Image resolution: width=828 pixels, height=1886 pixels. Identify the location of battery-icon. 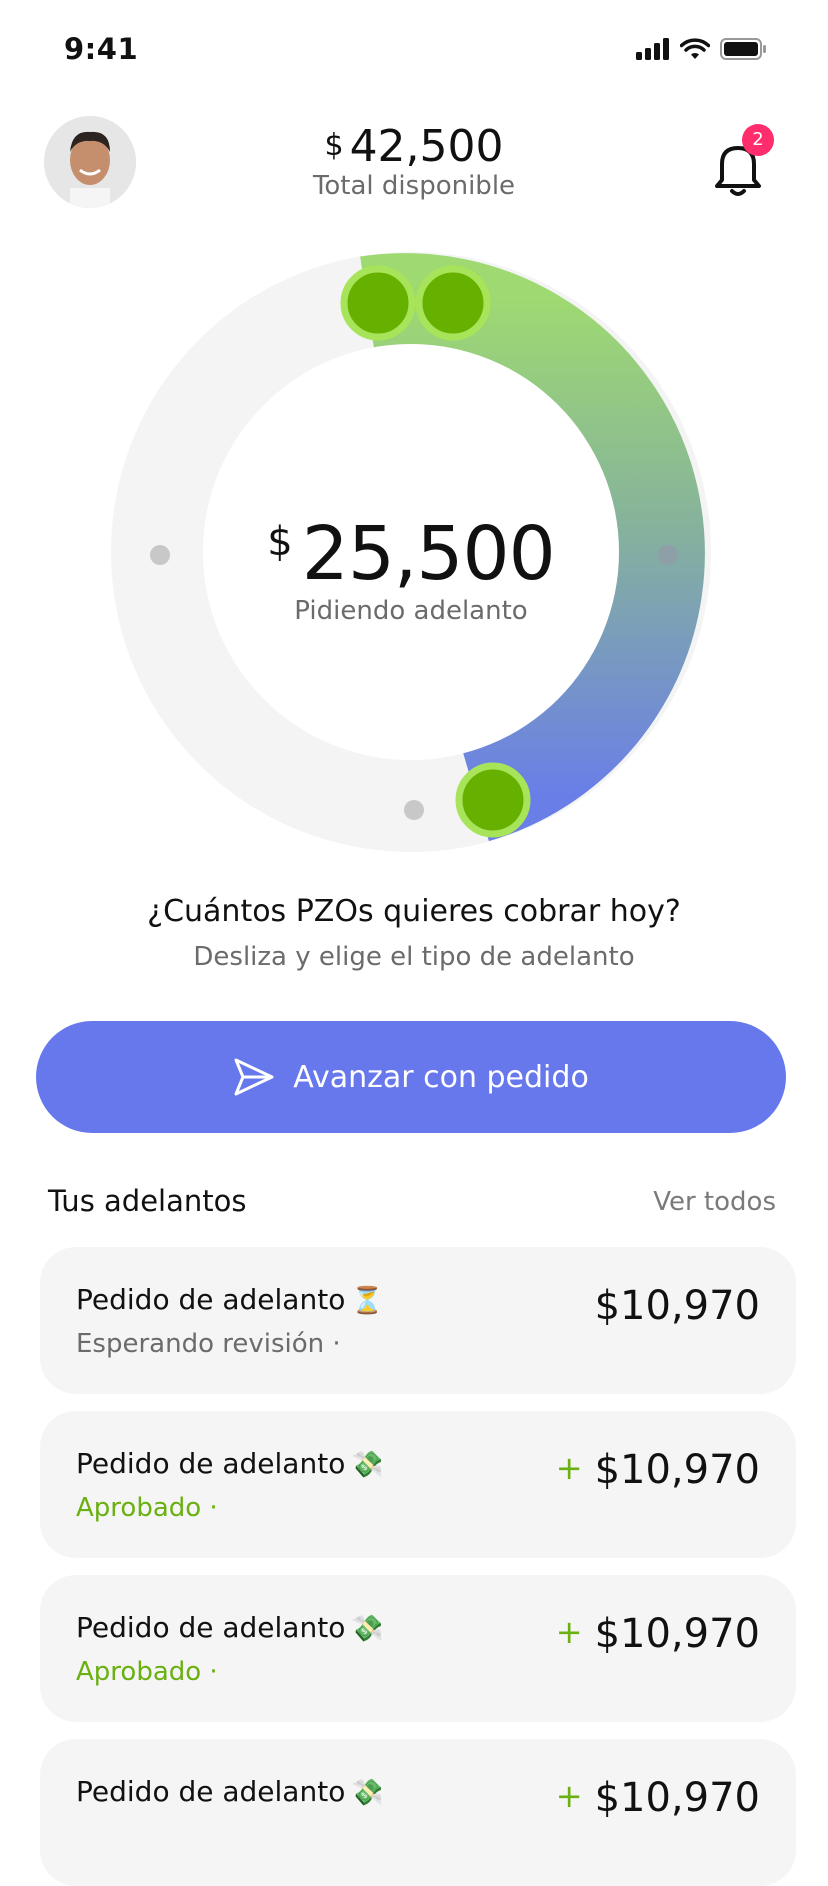
(743, 49).